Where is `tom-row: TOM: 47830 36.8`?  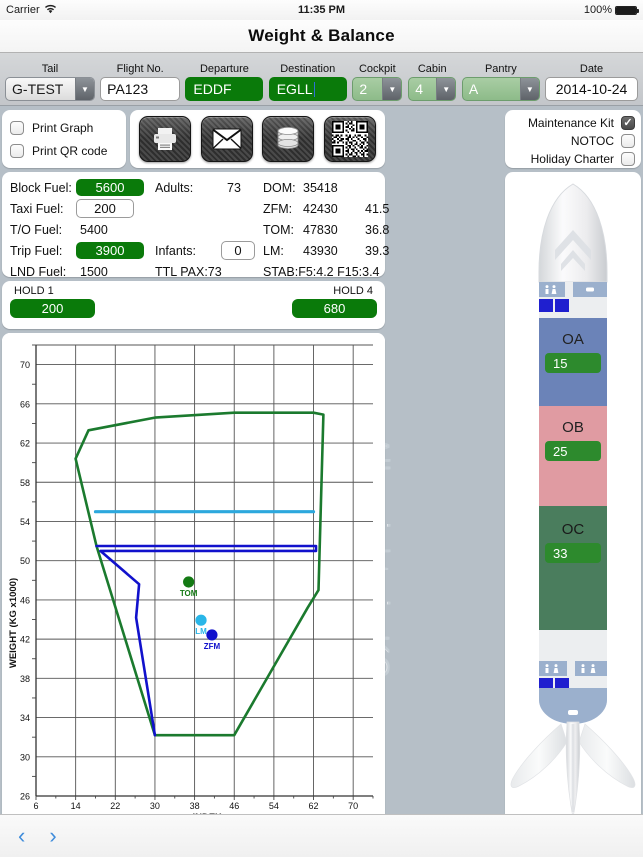
tom-row: TOM: 47830 36.8 is located at coordinates (326, 229).